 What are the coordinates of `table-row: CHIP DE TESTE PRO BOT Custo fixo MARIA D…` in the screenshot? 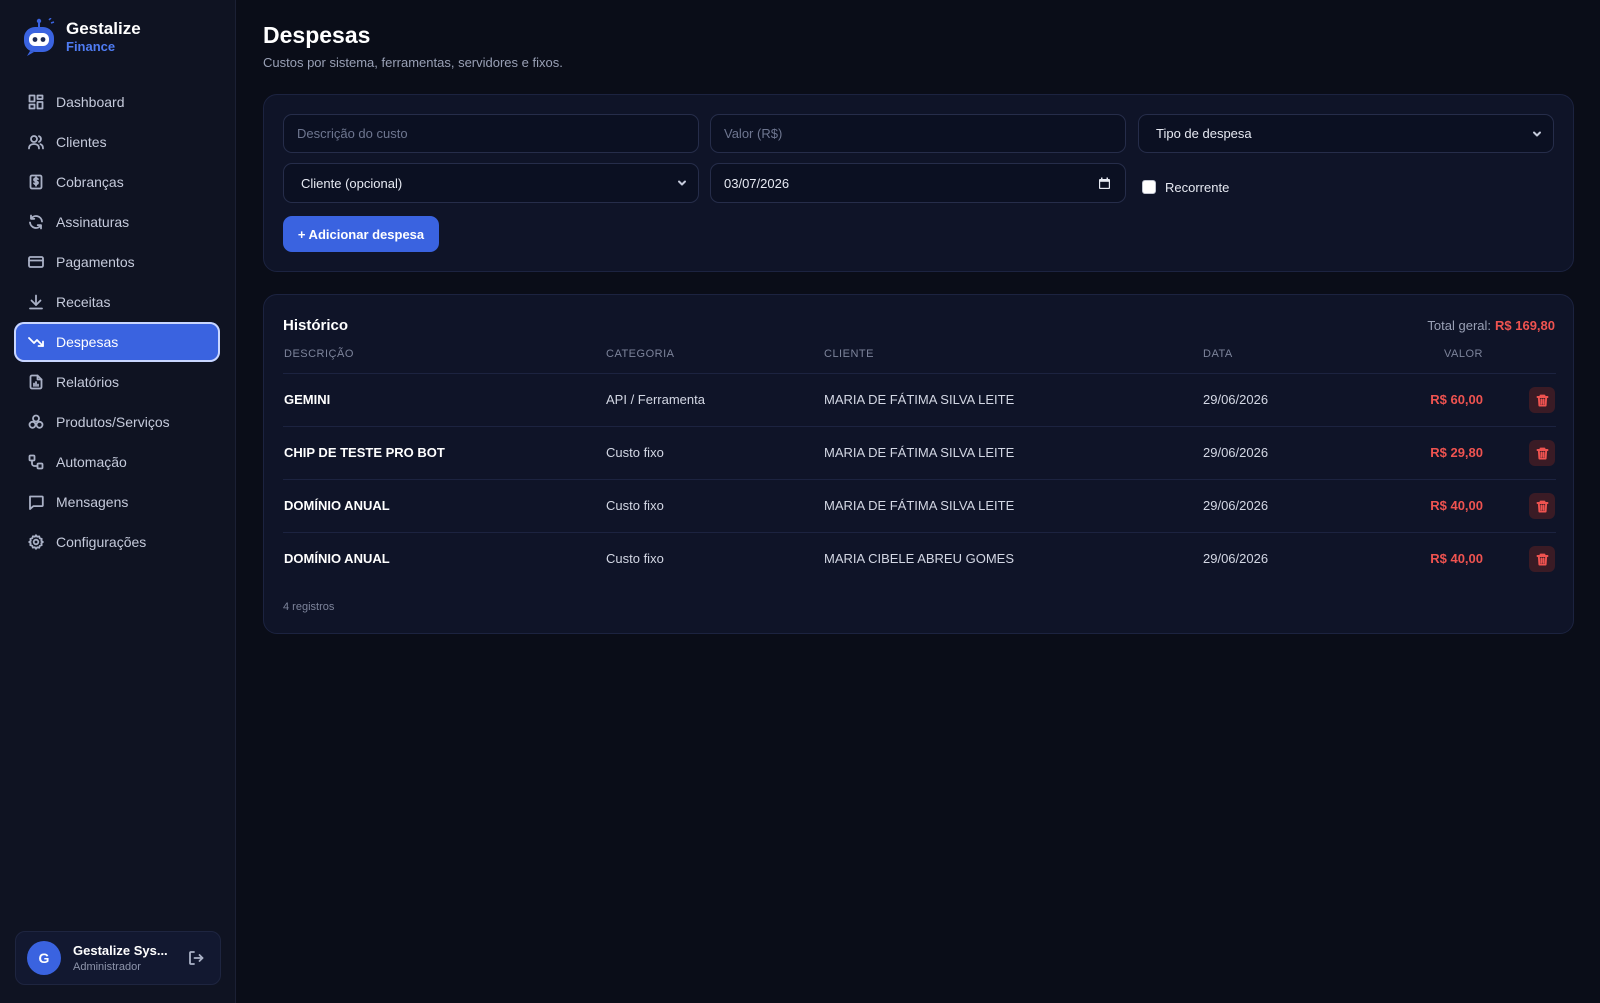 It's located at (919, 452).